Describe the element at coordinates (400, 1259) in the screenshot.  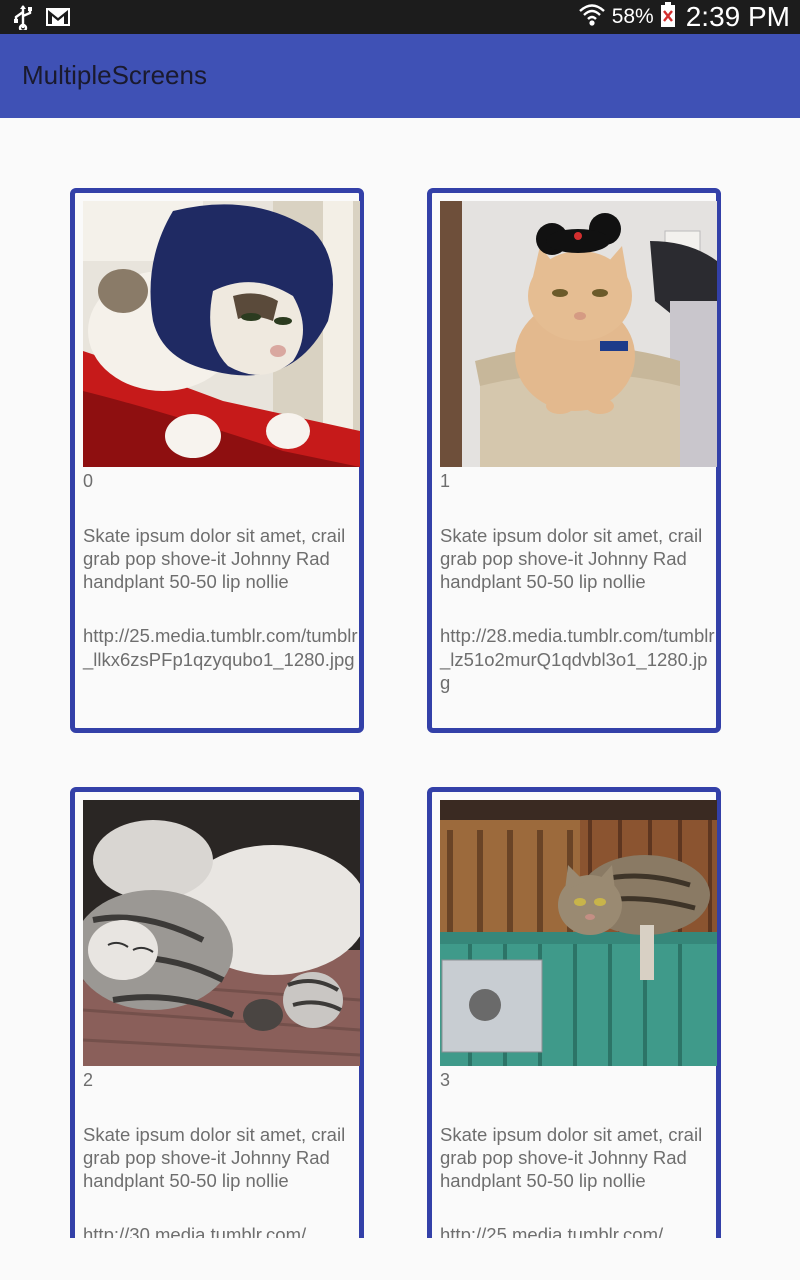
I see `bottom-bar` at that location.